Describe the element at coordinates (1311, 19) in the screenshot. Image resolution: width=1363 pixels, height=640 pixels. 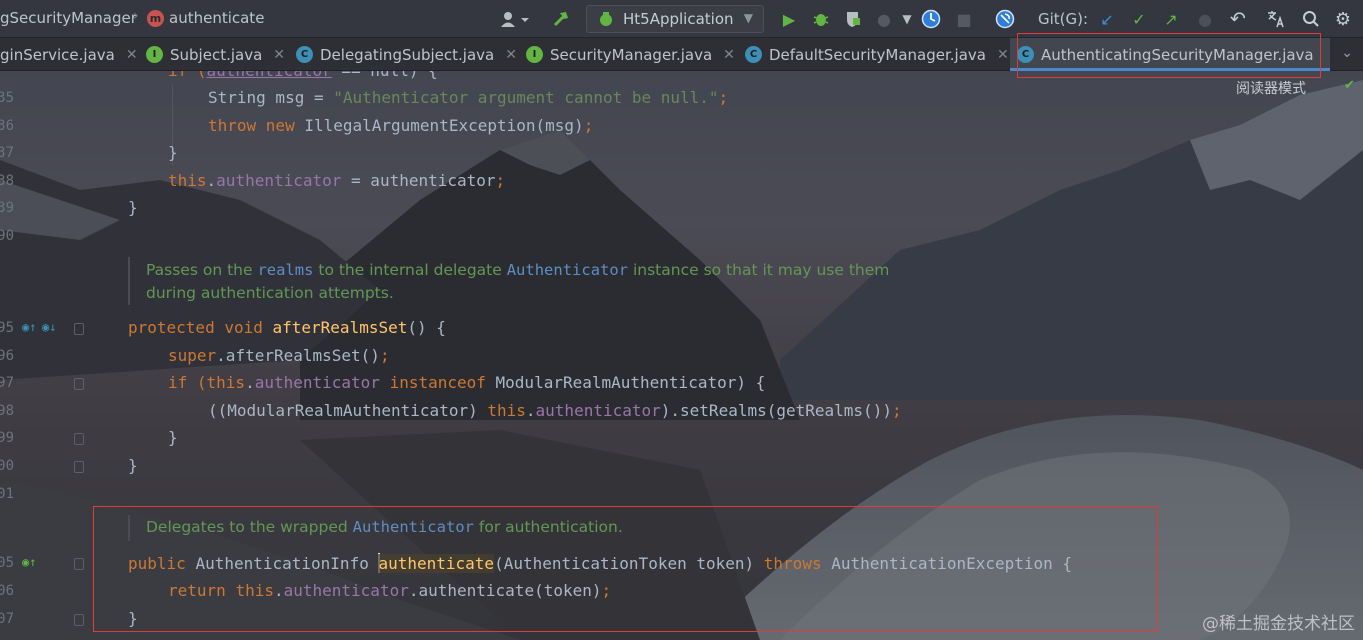
I see `search-icon` at that location.